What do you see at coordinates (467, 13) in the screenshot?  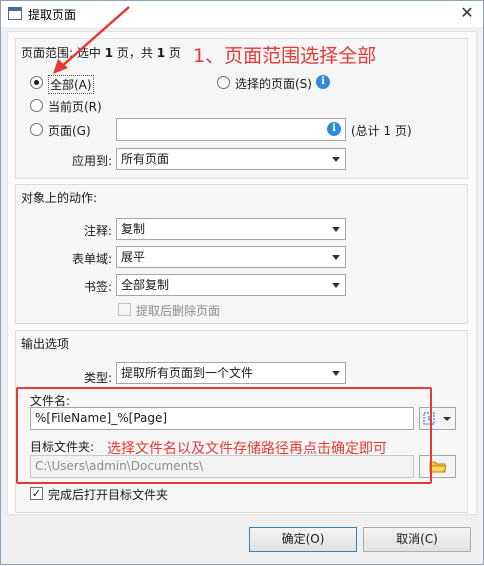 I see `close-icon: ✕` at bounding box center [467, 13].